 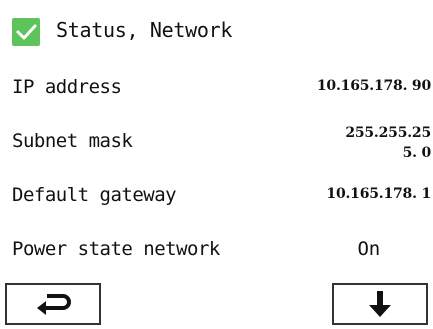 I want to click on check-icon, so click(x=26, y=32).